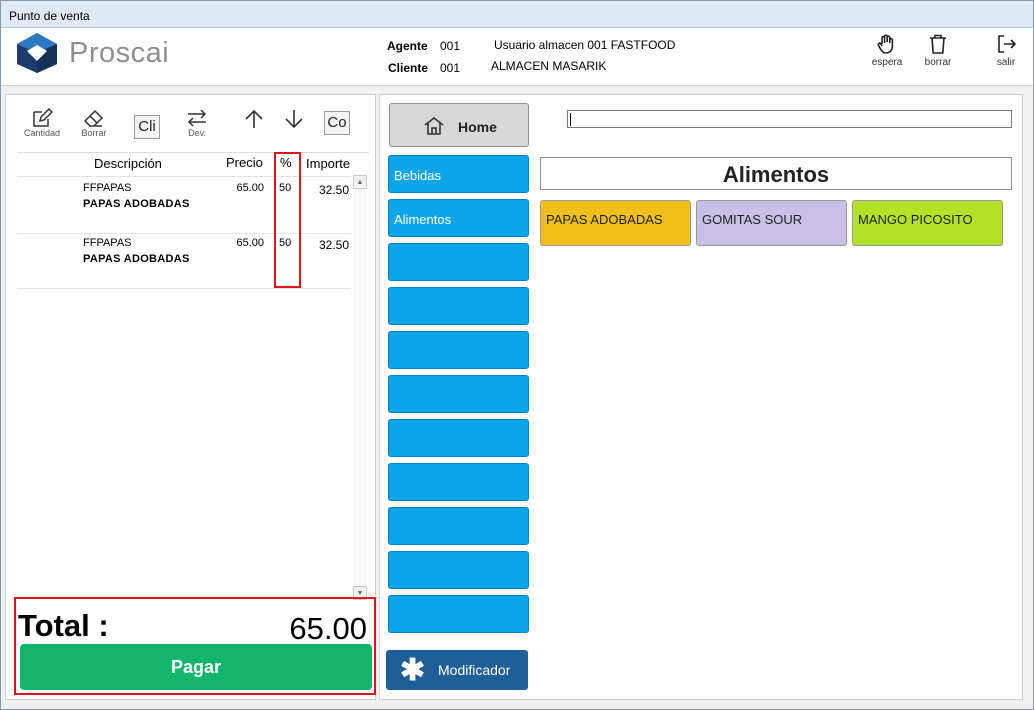  I want to click on col-descripcion: Descripción, so click(128, 163).